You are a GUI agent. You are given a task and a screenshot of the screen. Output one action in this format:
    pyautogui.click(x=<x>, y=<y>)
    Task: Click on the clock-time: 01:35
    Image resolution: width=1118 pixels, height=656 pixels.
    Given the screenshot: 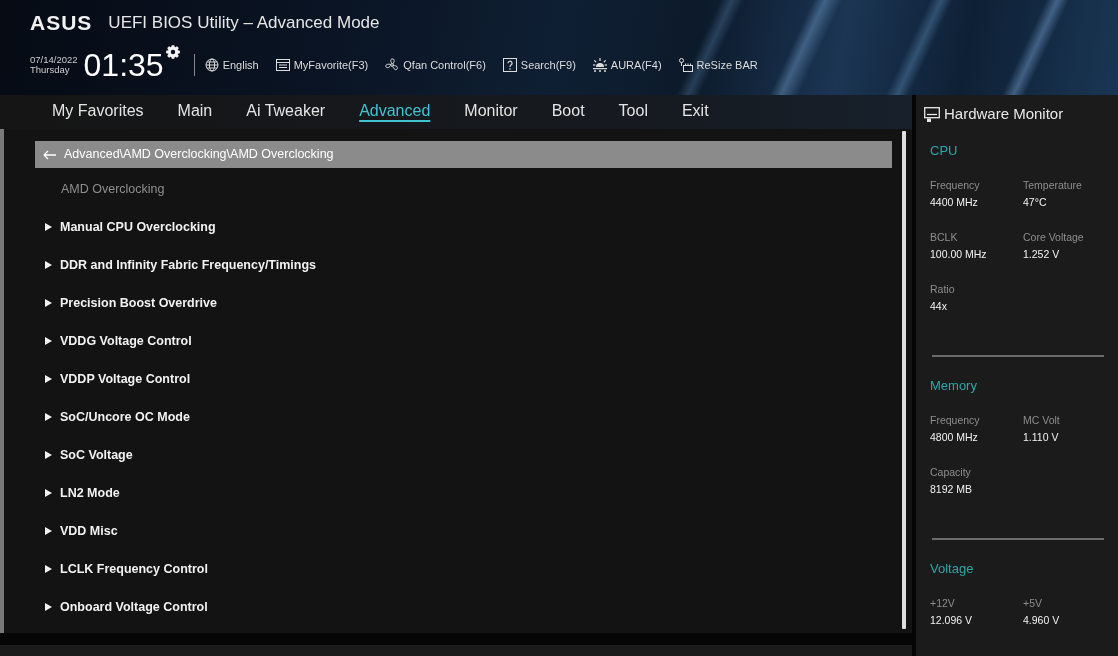 What is the action you would take?
    pyautogui.click(x=123, y=65)
    